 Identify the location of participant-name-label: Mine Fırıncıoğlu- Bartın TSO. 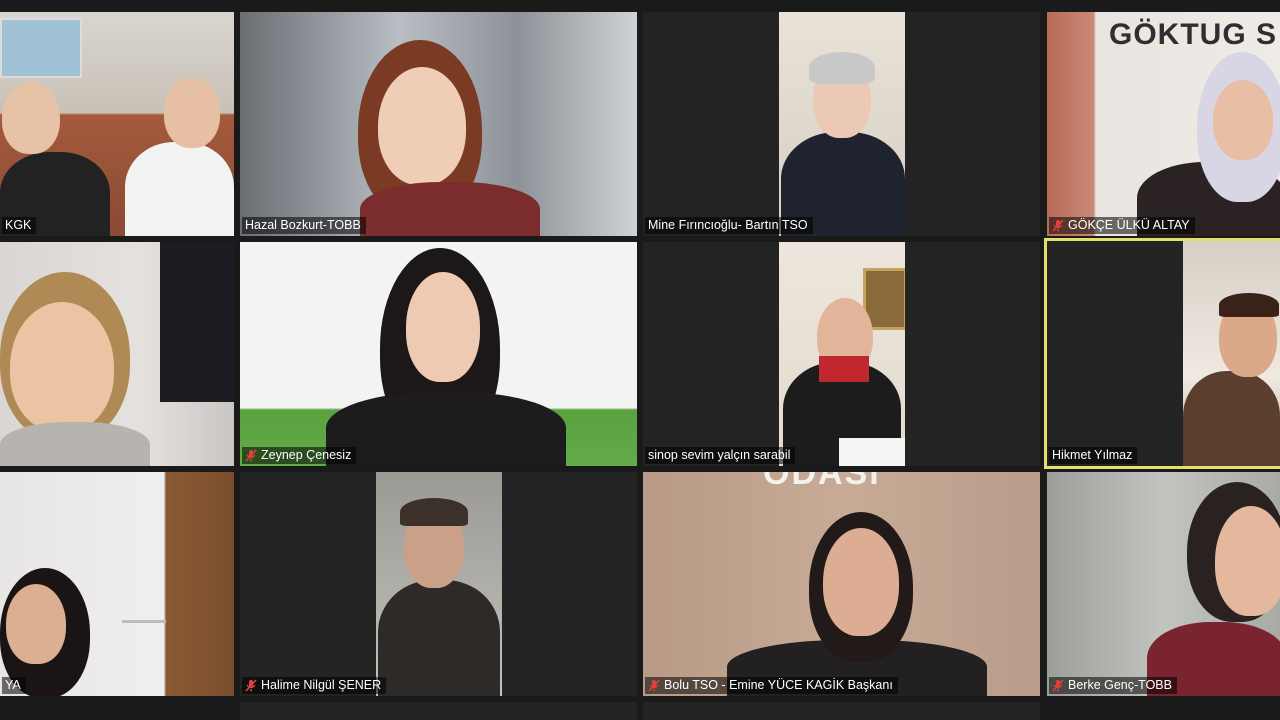
(729, 225).